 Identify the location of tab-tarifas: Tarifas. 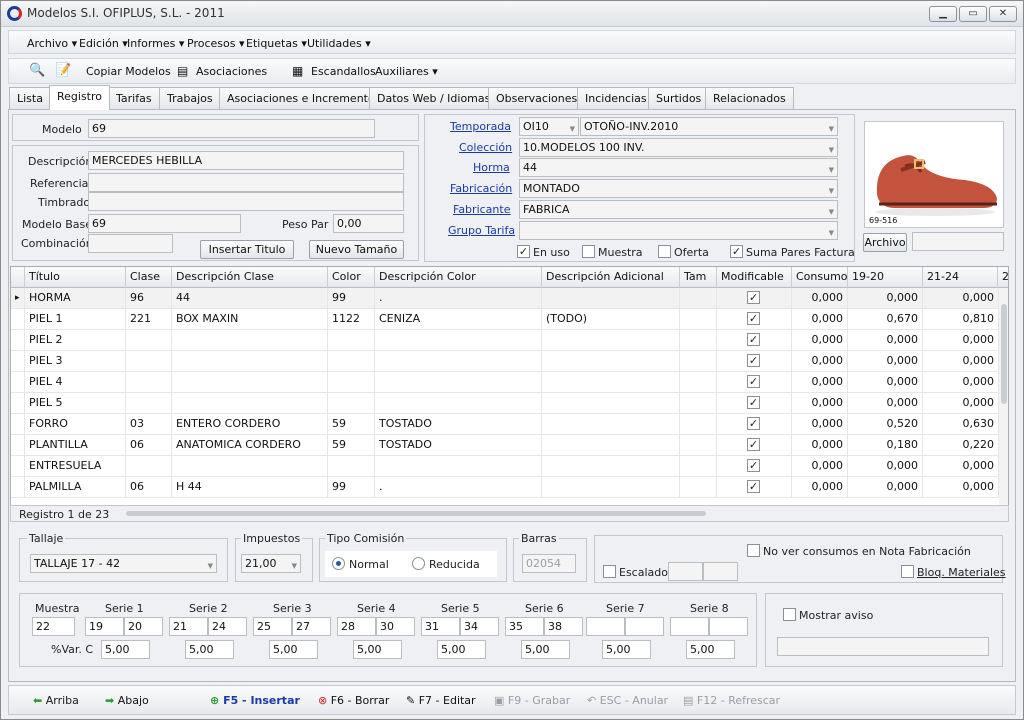
(134, 98).